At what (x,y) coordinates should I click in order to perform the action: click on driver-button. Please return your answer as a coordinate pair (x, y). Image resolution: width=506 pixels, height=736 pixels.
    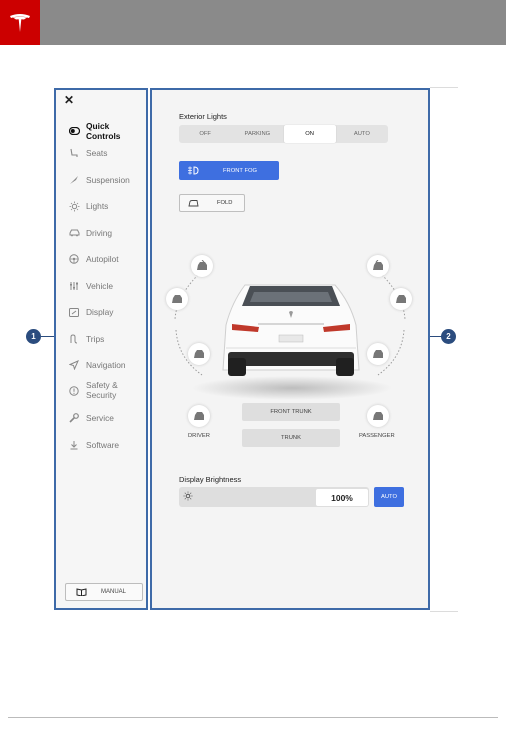
    Looking at the image, I should click on (199, 416).